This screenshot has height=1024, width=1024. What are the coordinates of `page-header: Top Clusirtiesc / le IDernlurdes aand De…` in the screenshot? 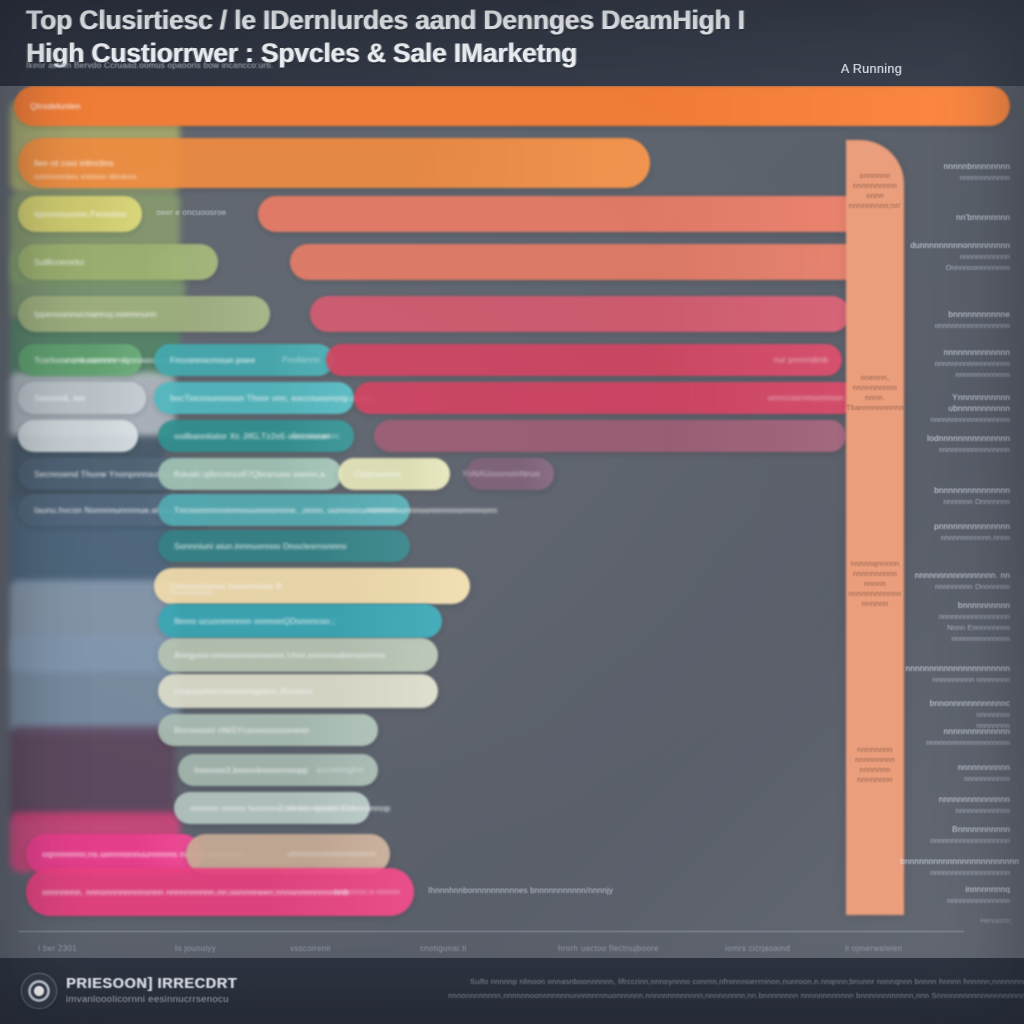 It's located at (512, 43).